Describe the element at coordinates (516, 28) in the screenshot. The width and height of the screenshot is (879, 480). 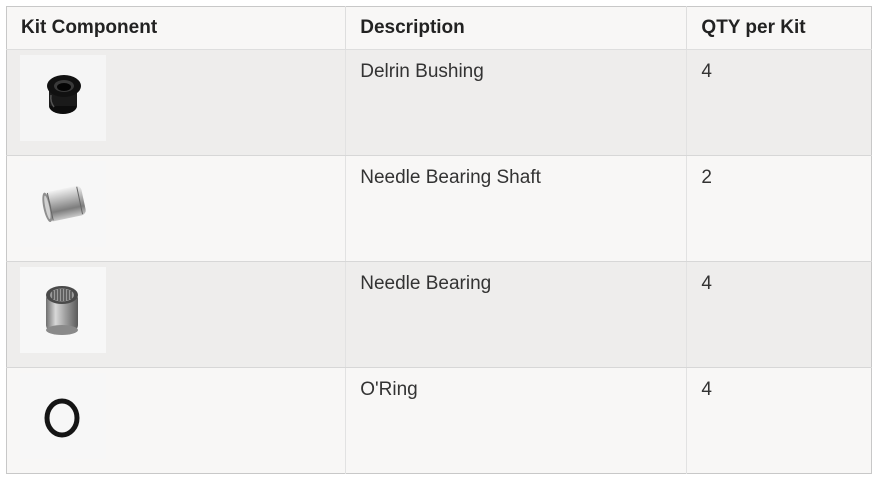
I see `header-description: Description` at that location.